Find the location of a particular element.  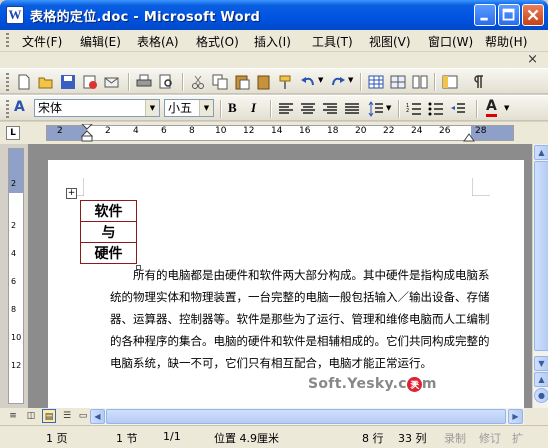

status-section: 1 节 is located at coordinates (127, 438).